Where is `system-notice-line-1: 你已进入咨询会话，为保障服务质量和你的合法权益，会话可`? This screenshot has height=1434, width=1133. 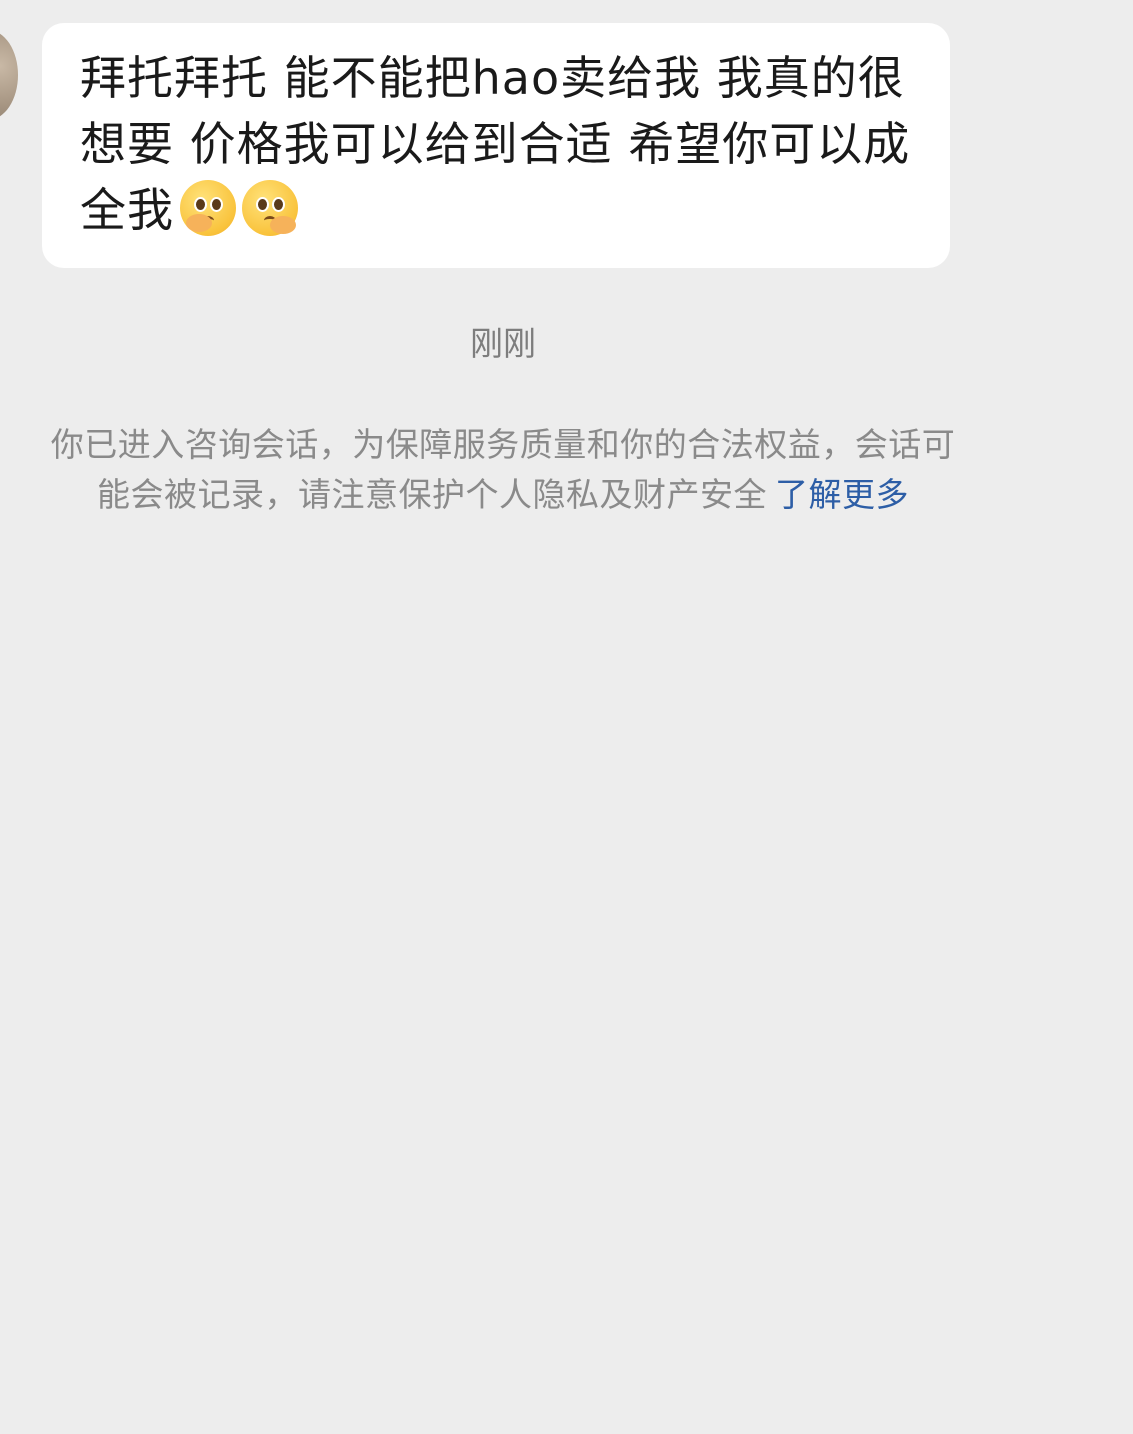
system-notice-line-1: 你已进入咨询会话，为保障服务质量和你的合法权益，会话可 is located at coordinates (503, 444).